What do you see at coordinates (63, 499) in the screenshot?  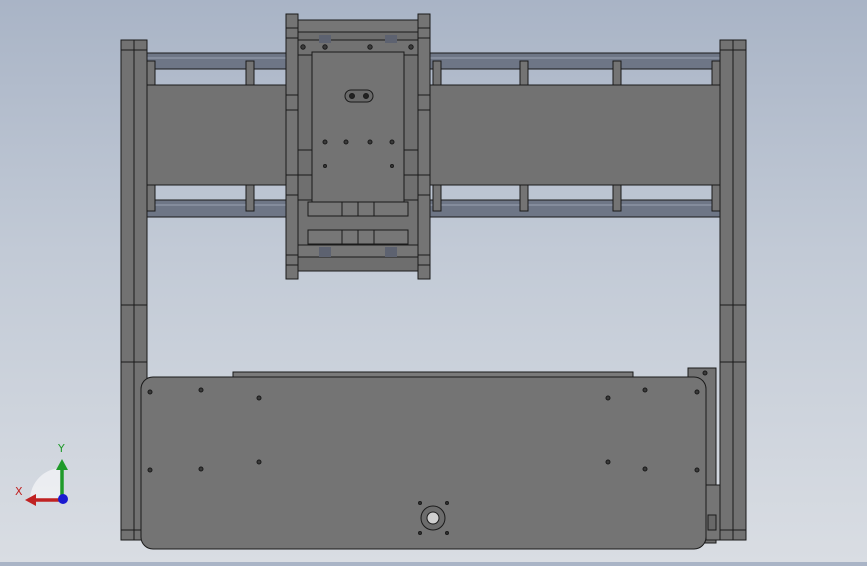 I see `triad-z-axis` at bounding box center [63, 499].